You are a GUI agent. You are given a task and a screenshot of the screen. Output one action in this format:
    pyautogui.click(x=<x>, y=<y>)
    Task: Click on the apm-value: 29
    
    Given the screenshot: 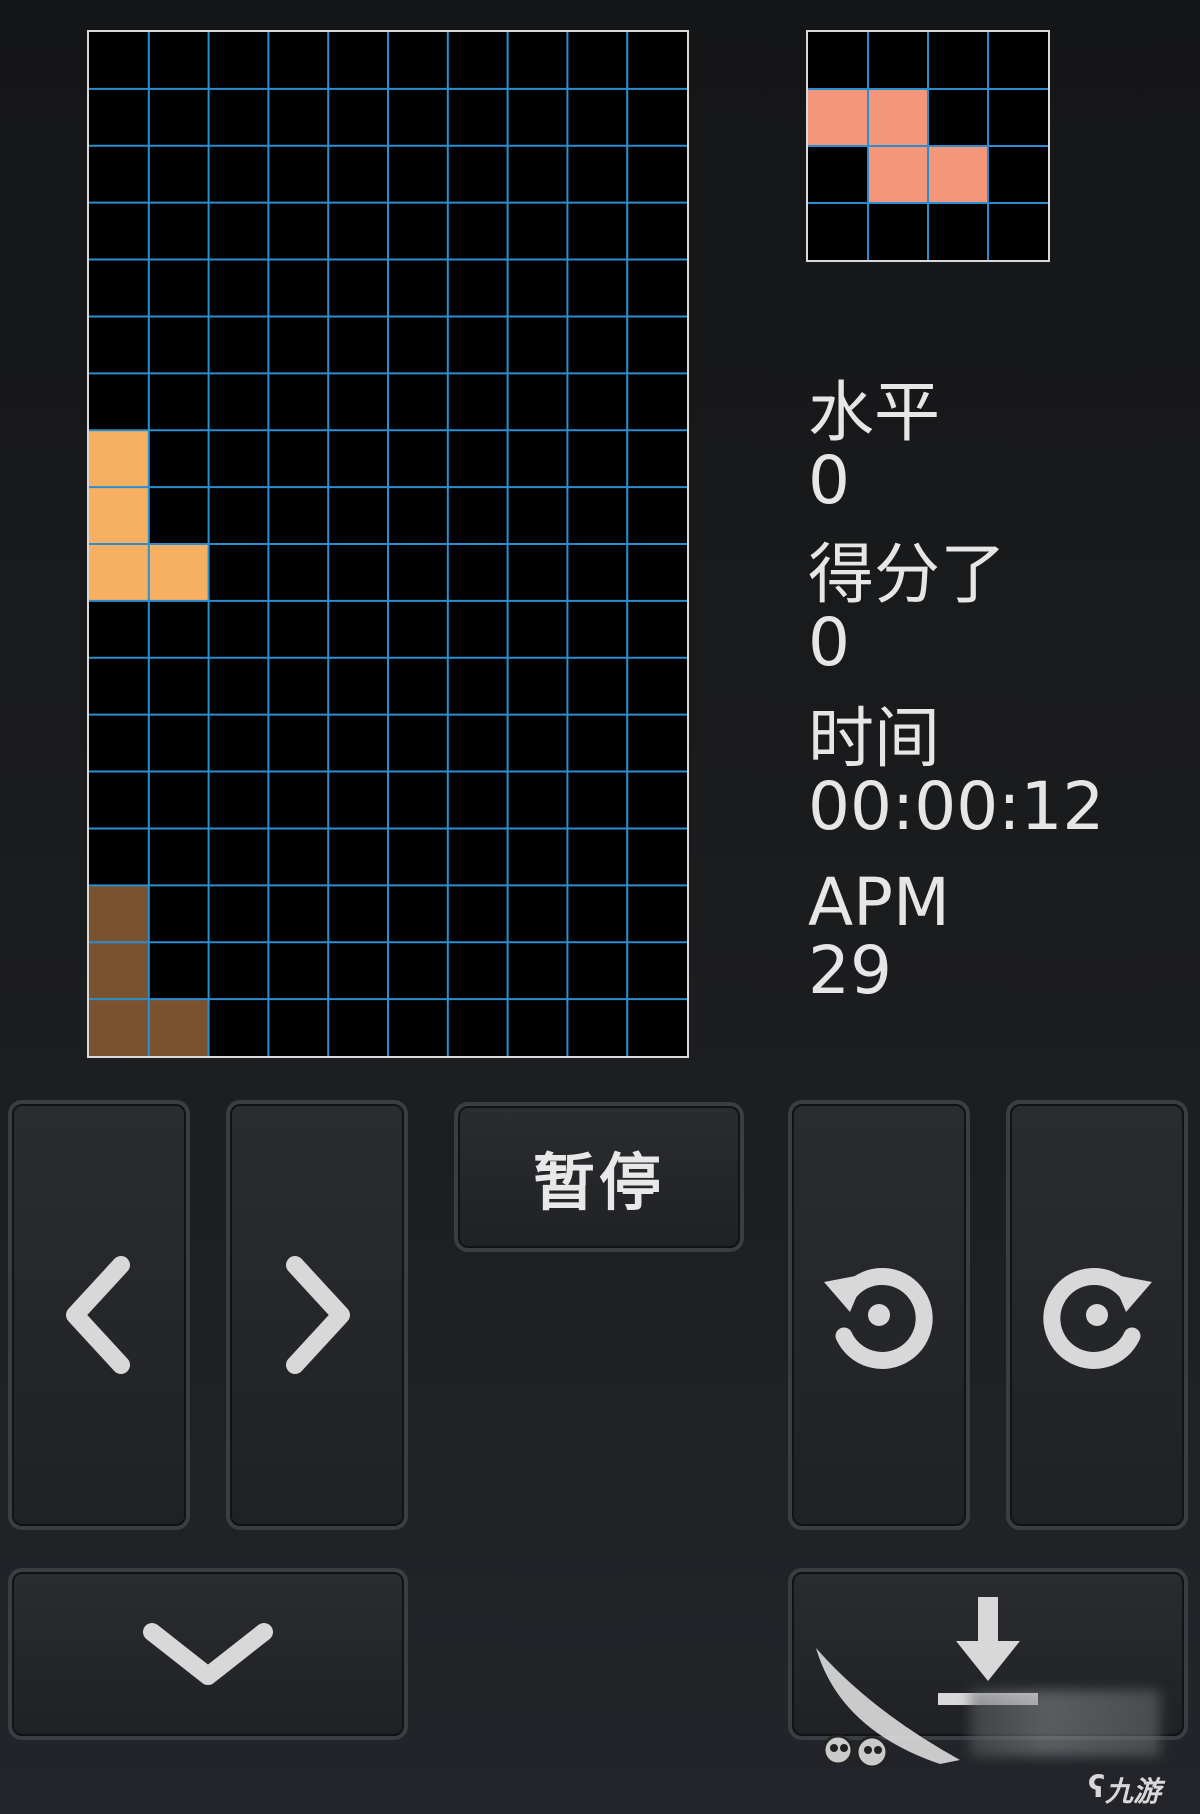 What is the action you would take?
    pyautogui.click(x=850, y=970)
    